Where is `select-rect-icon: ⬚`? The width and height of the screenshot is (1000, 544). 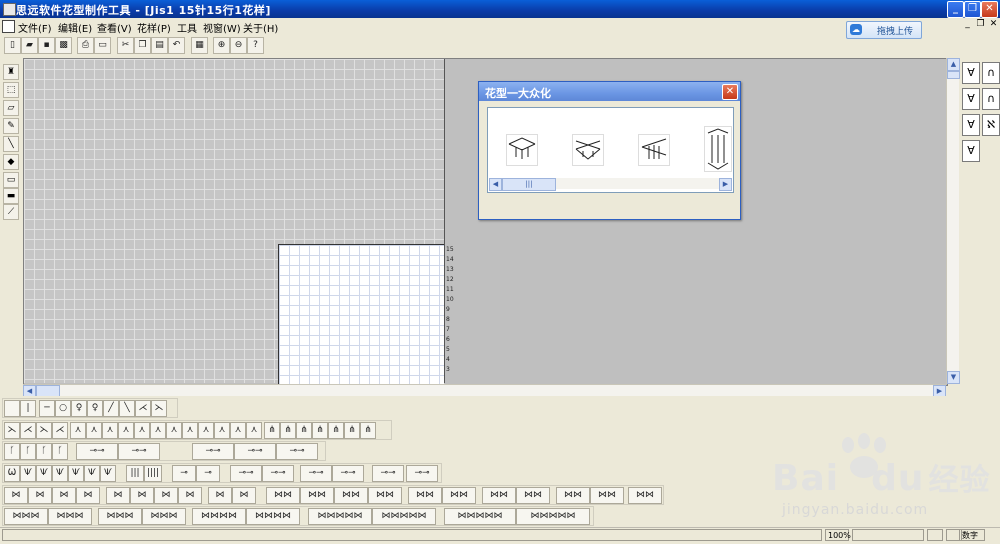 select-rect-icon: ⬚ is located at coordinates (11, 90).